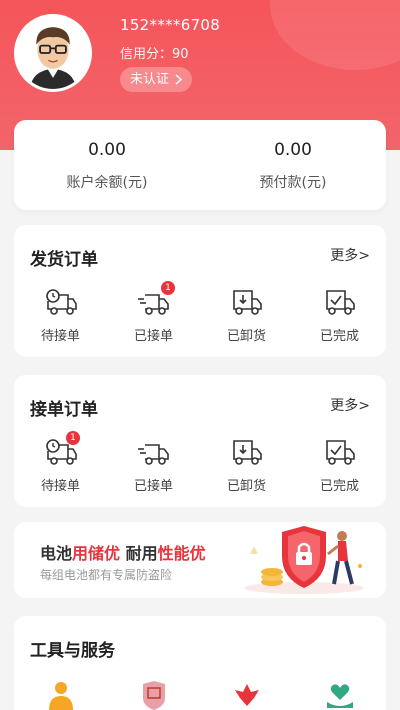 Image resolution: width=400 pixels, height=710 pixels. I want to click on truck-clock-icon, so click(61, 302).